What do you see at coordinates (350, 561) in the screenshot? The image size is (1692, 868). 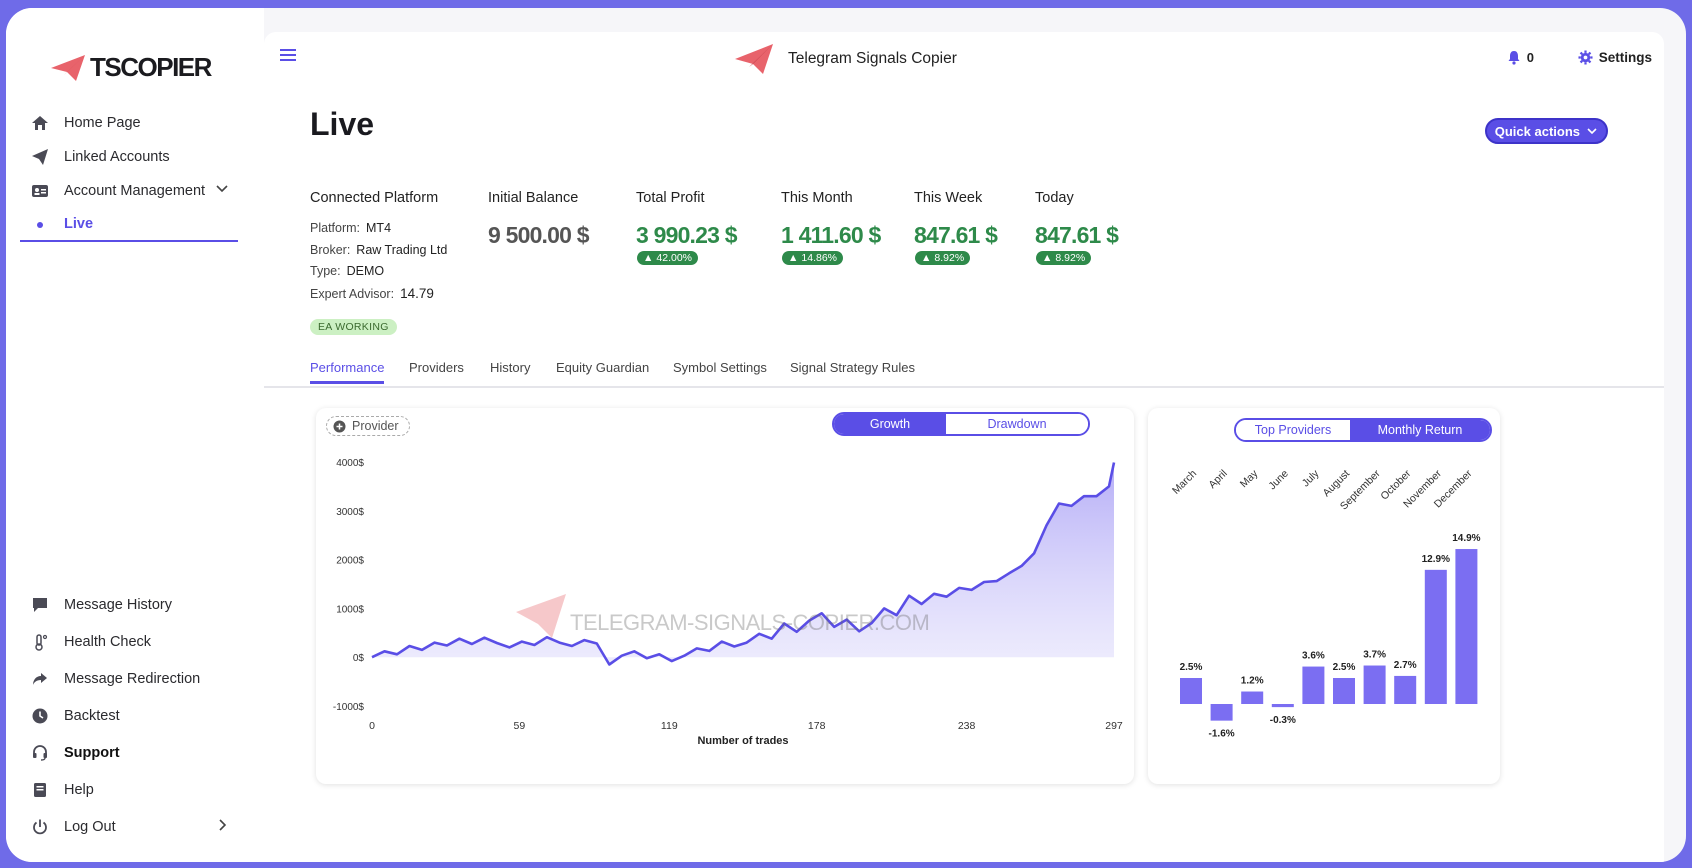 I see `y-tick-label: 2000$` at bounding box center [350, 561].